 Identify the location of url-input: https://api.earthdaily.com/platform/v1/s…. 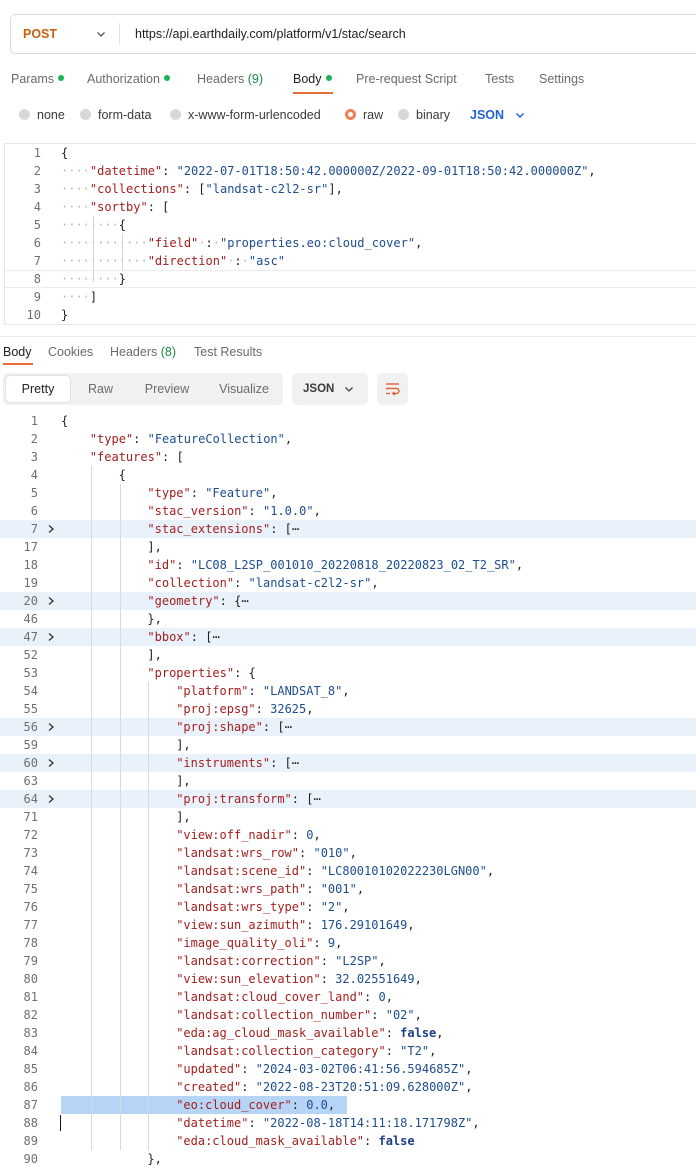
(270, 34).